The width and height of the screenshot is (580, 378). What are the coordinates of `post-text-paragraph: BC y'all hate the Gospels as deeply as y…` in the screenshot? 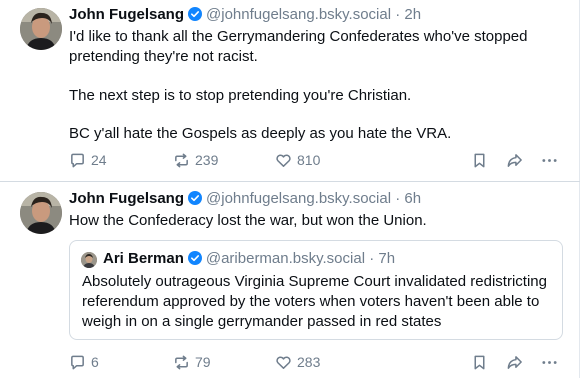 It's located at (260, 133).